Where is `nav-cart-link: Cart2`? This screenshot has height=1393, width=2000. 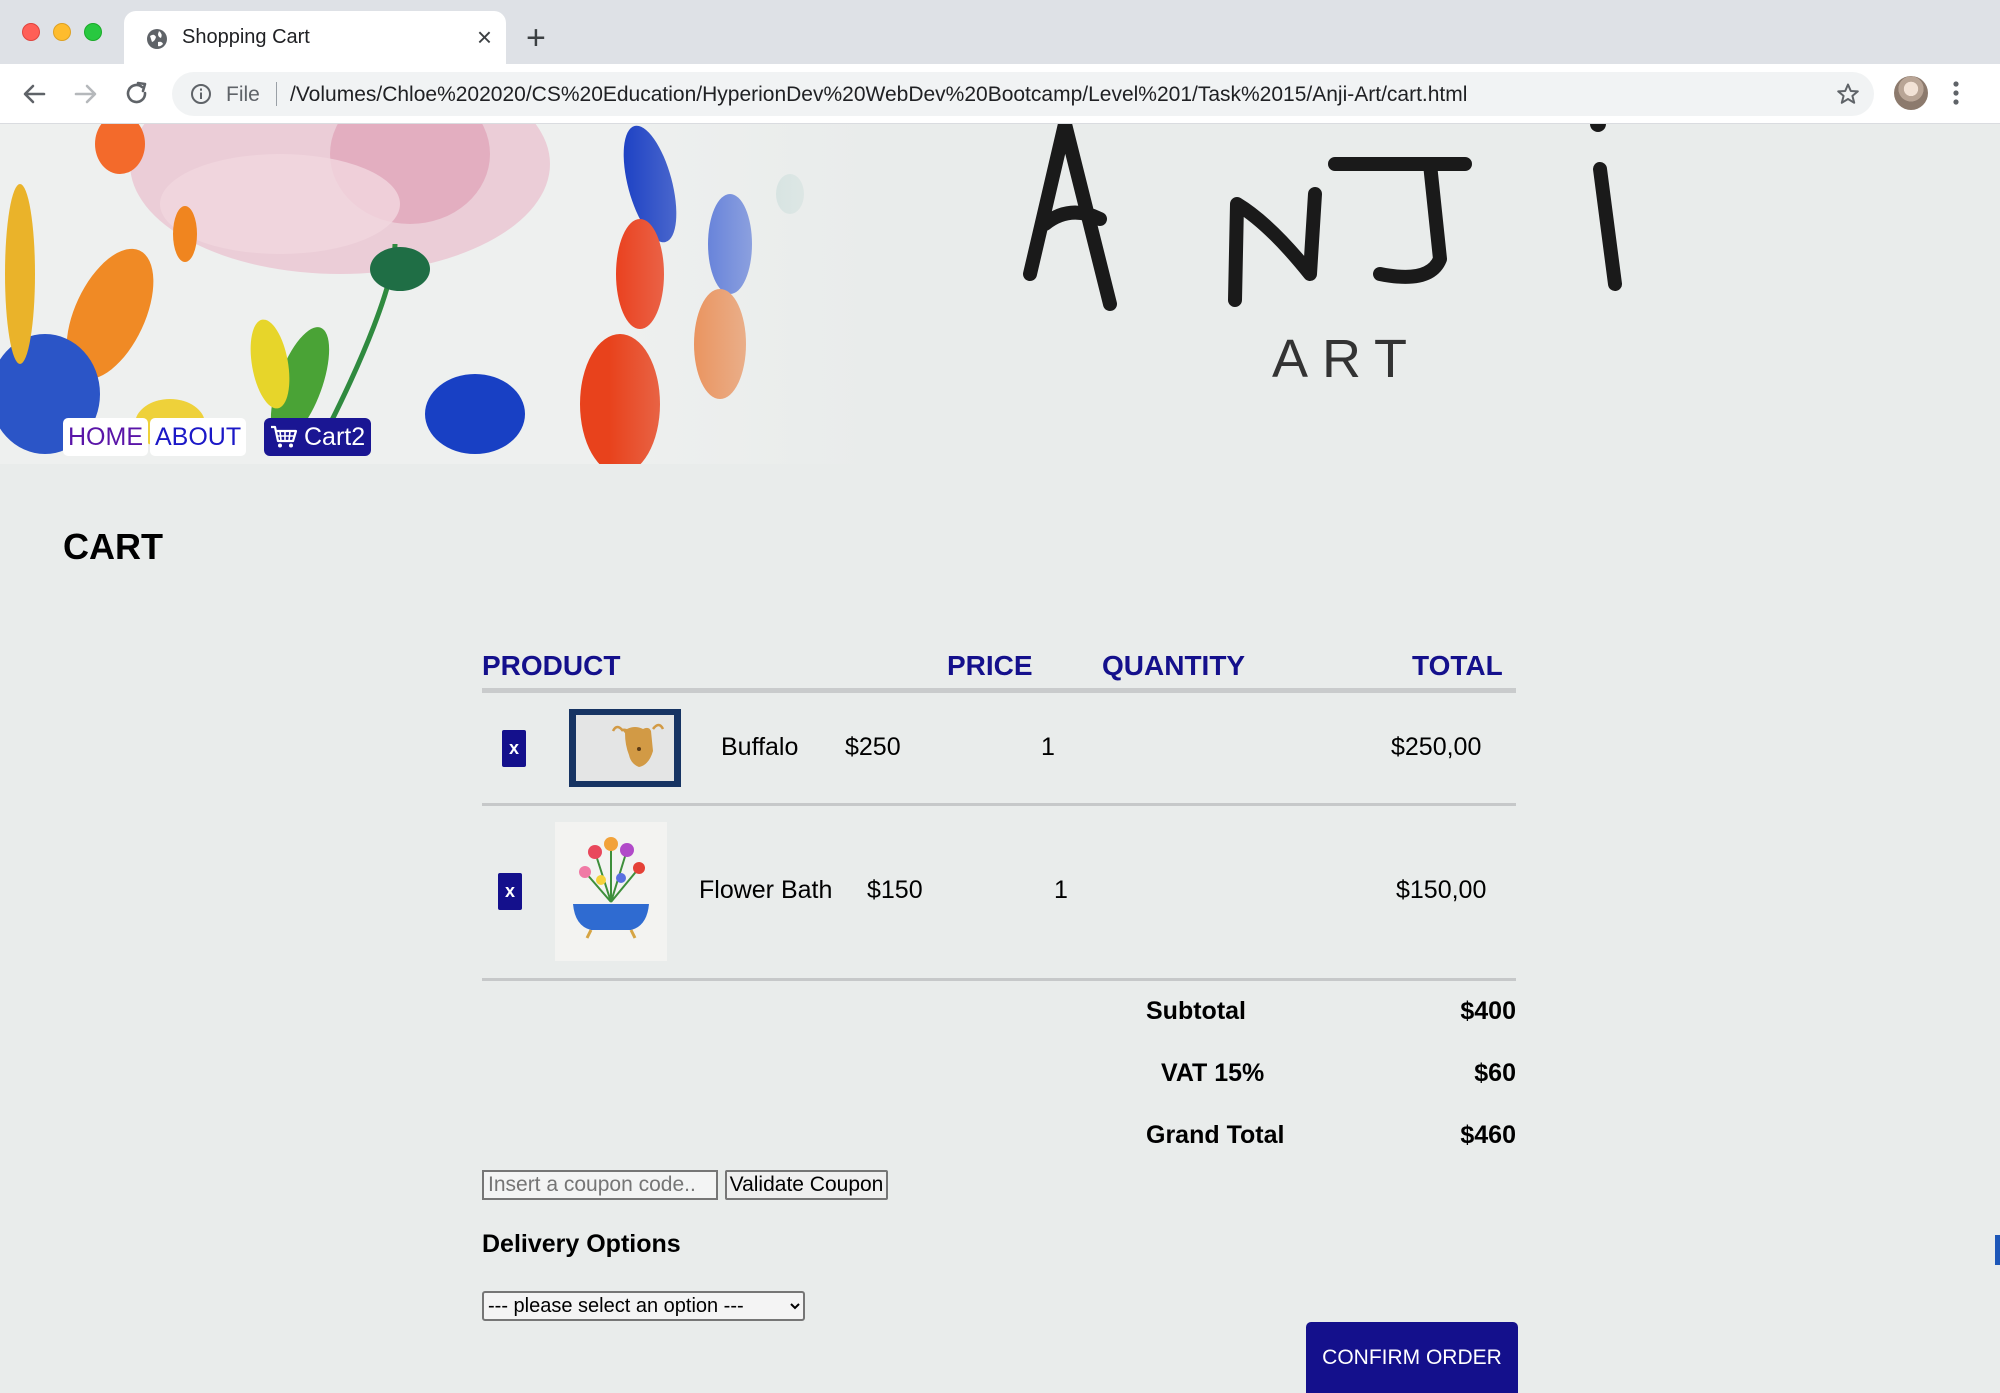 nav-cart-link: Cart2 is located at coordinates (318, 437).